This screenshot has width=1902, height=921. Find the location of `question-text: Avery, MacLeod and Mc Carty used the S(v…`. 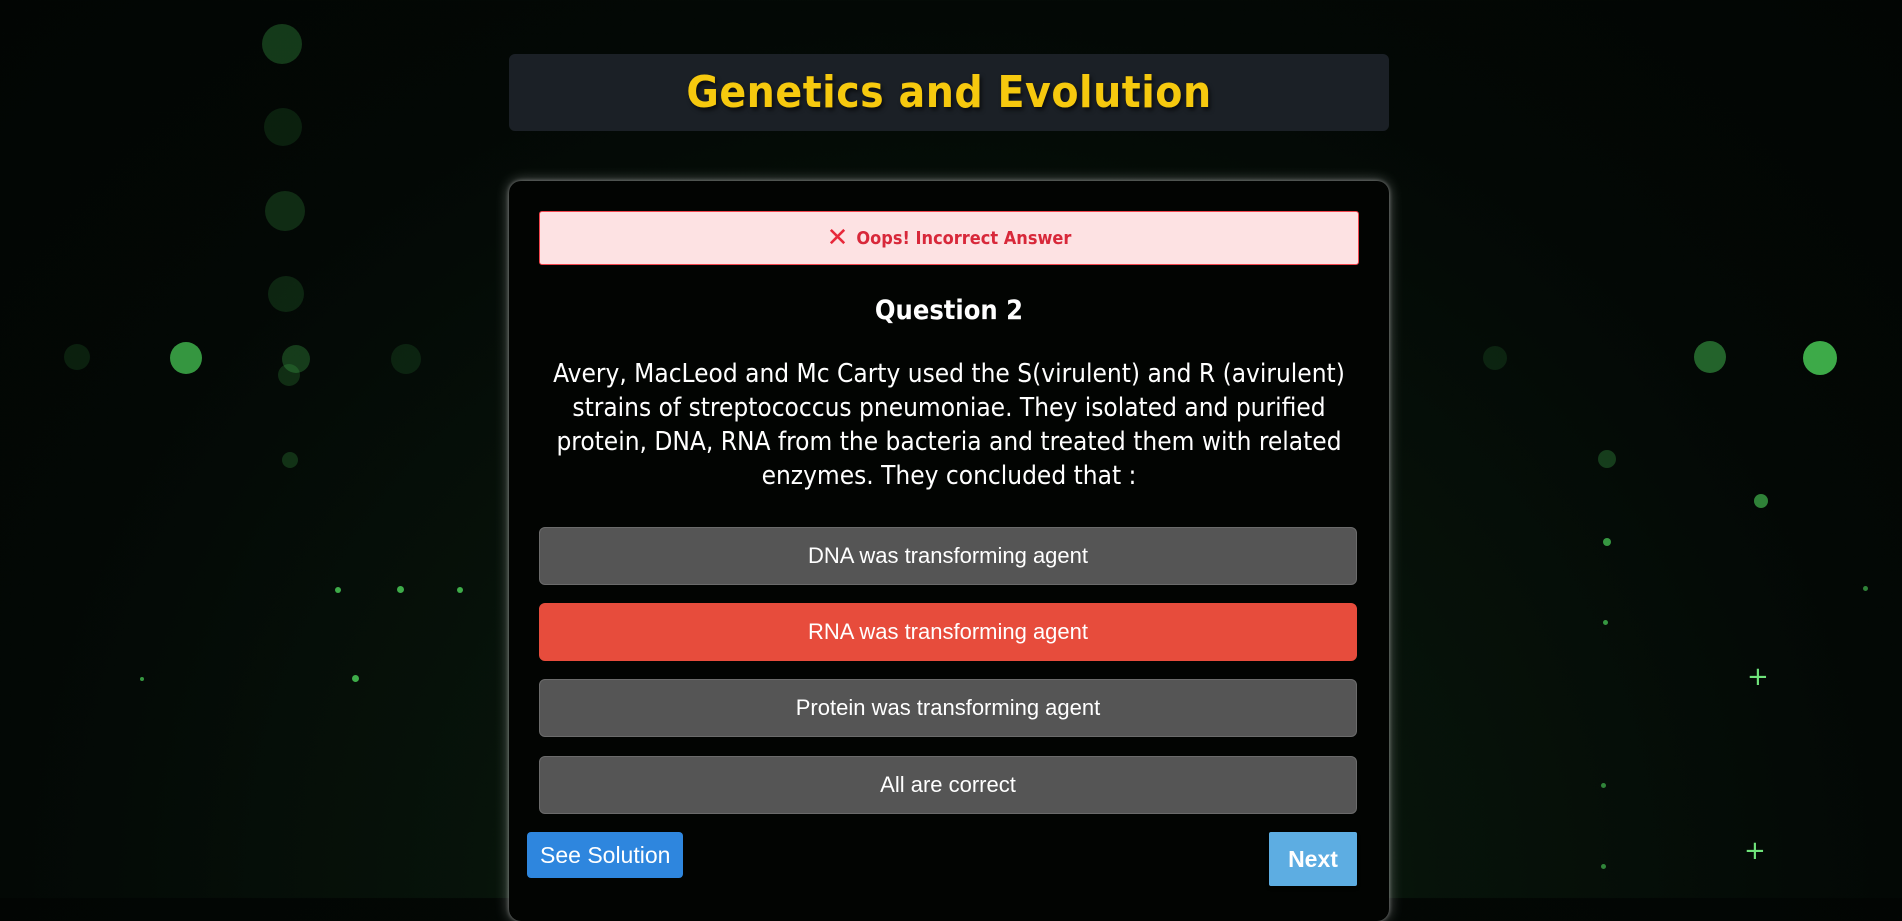

question-text: Avery, MacLeod and Mc Carty used the S(v… is located at coordinates (949, 425).